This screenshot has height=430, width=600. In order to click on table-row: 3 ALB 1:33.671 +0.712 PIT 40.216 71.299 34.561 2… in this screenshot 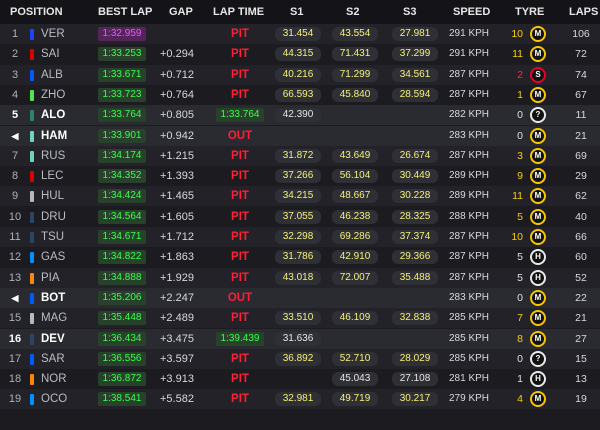, I will do `click(300, 74)`.